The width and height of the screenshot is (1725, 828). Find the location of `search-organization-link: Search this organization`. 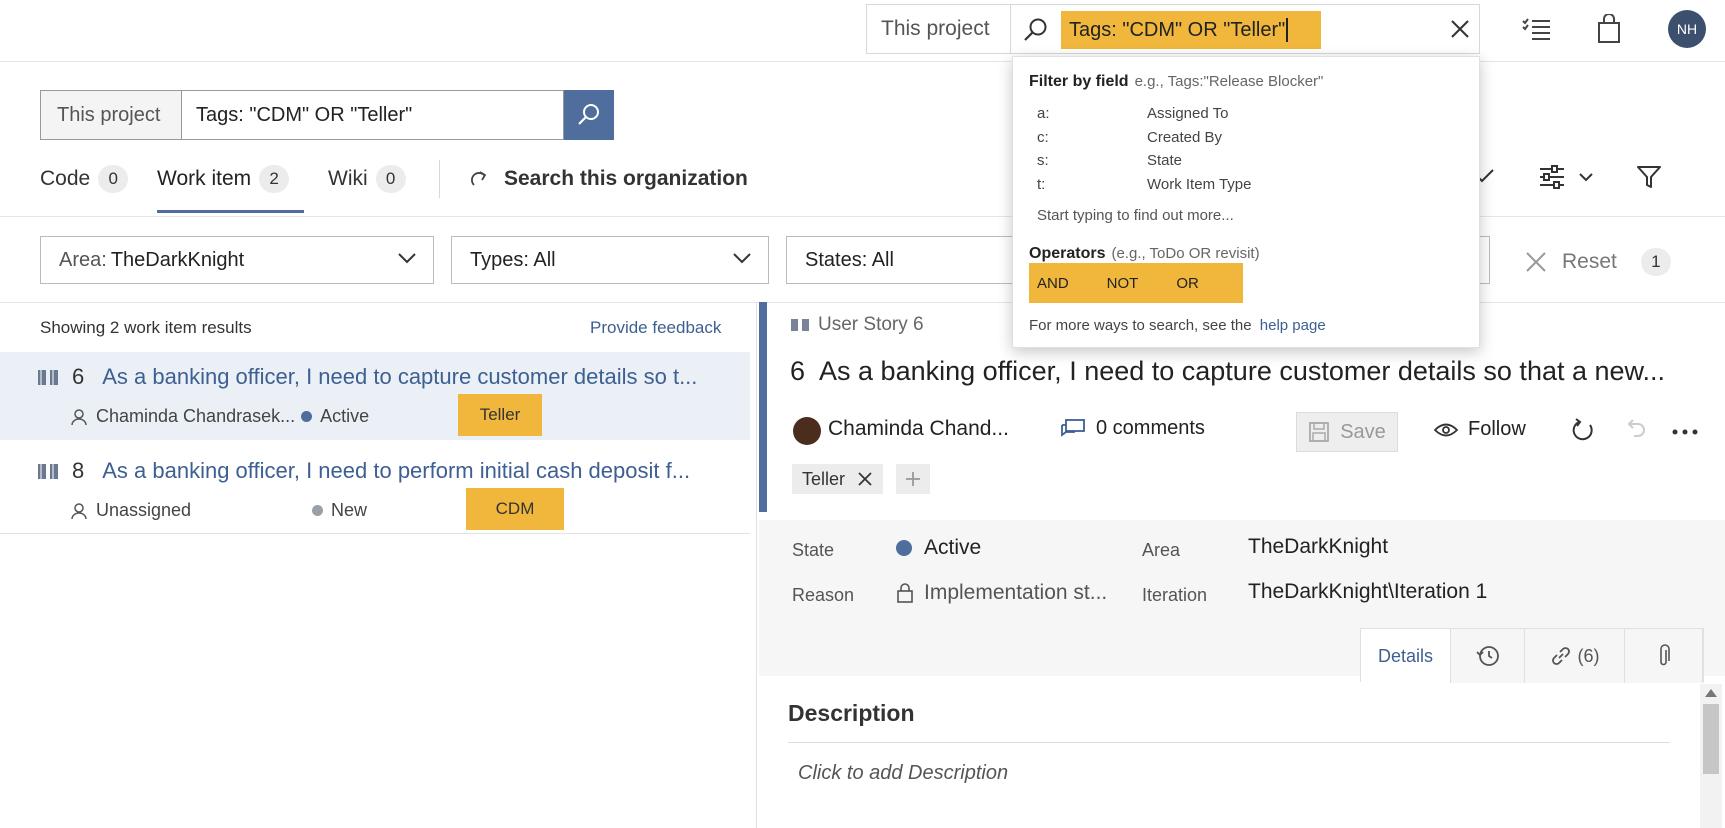

search-organization-link: Search this organization is located at coordinates (609, 179).